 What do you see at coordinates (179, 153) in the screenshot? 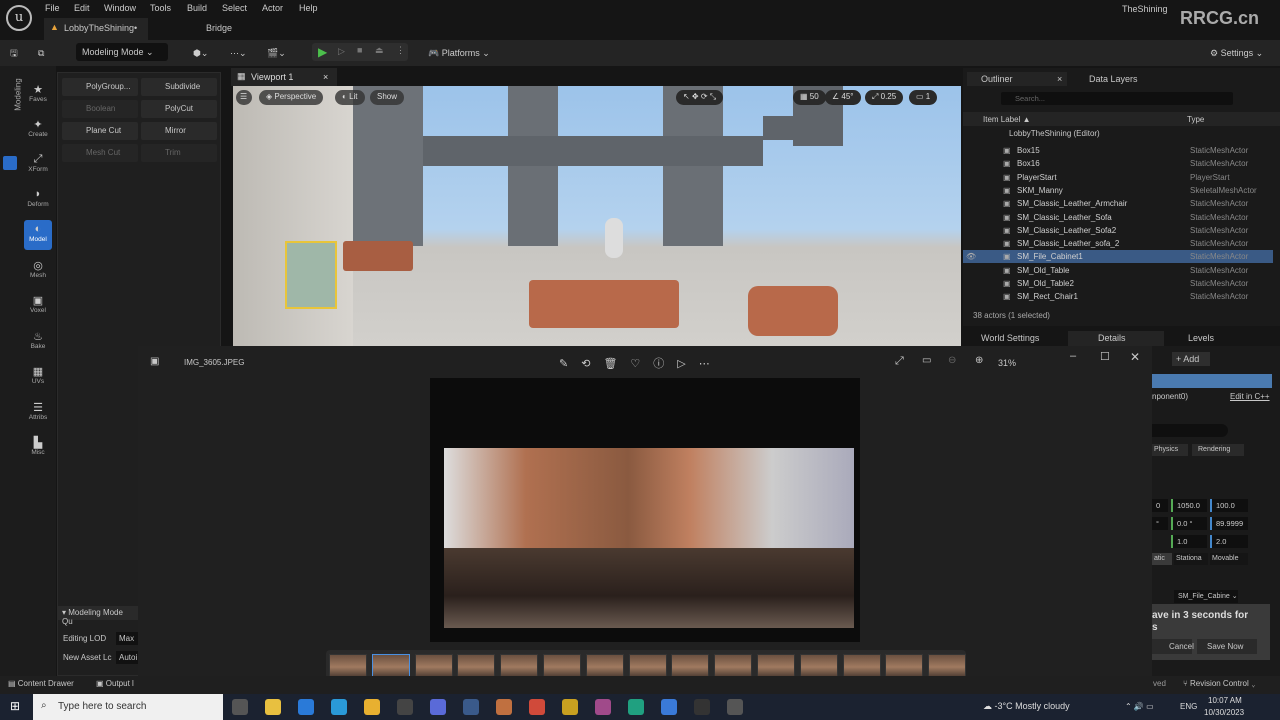
I see `tool-trim: Trim` at bounding box center [179, 153].